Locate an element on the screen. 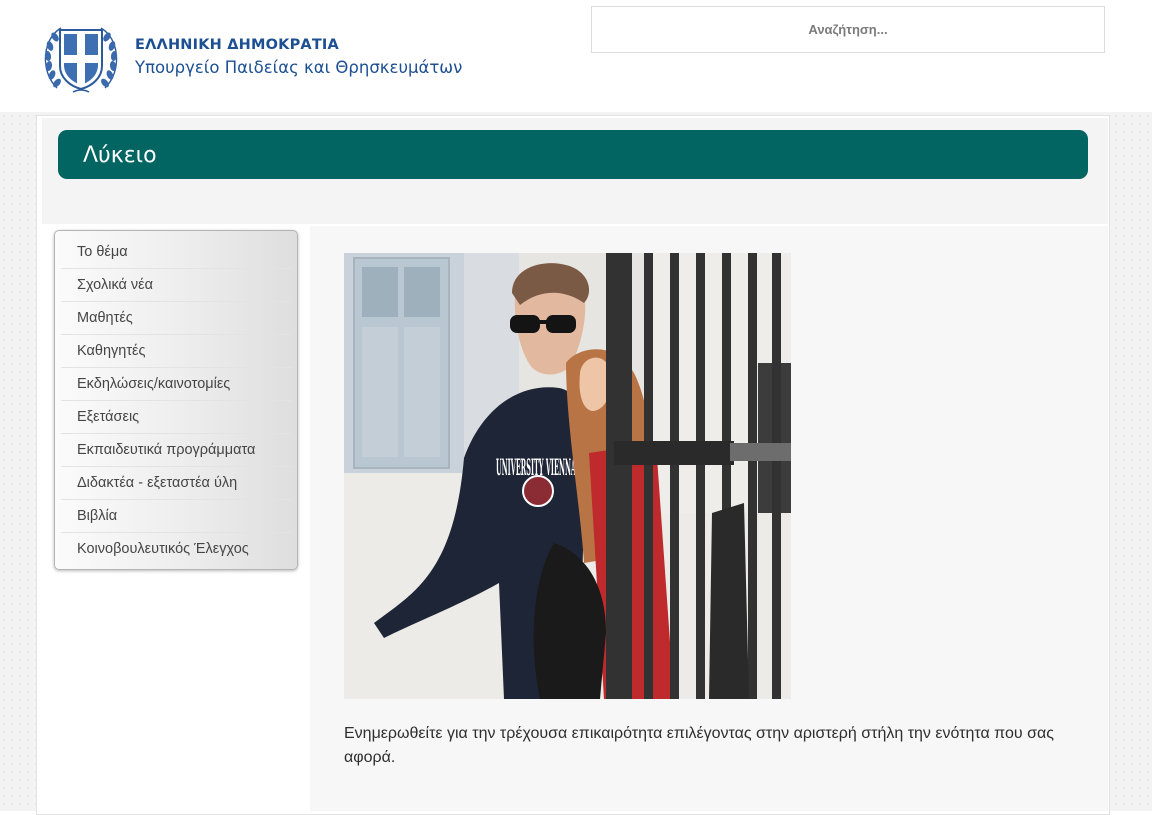 This screenshot has width=1152, height=815. greek-coat-of-arms-icon is located at coordinates (81, 58).